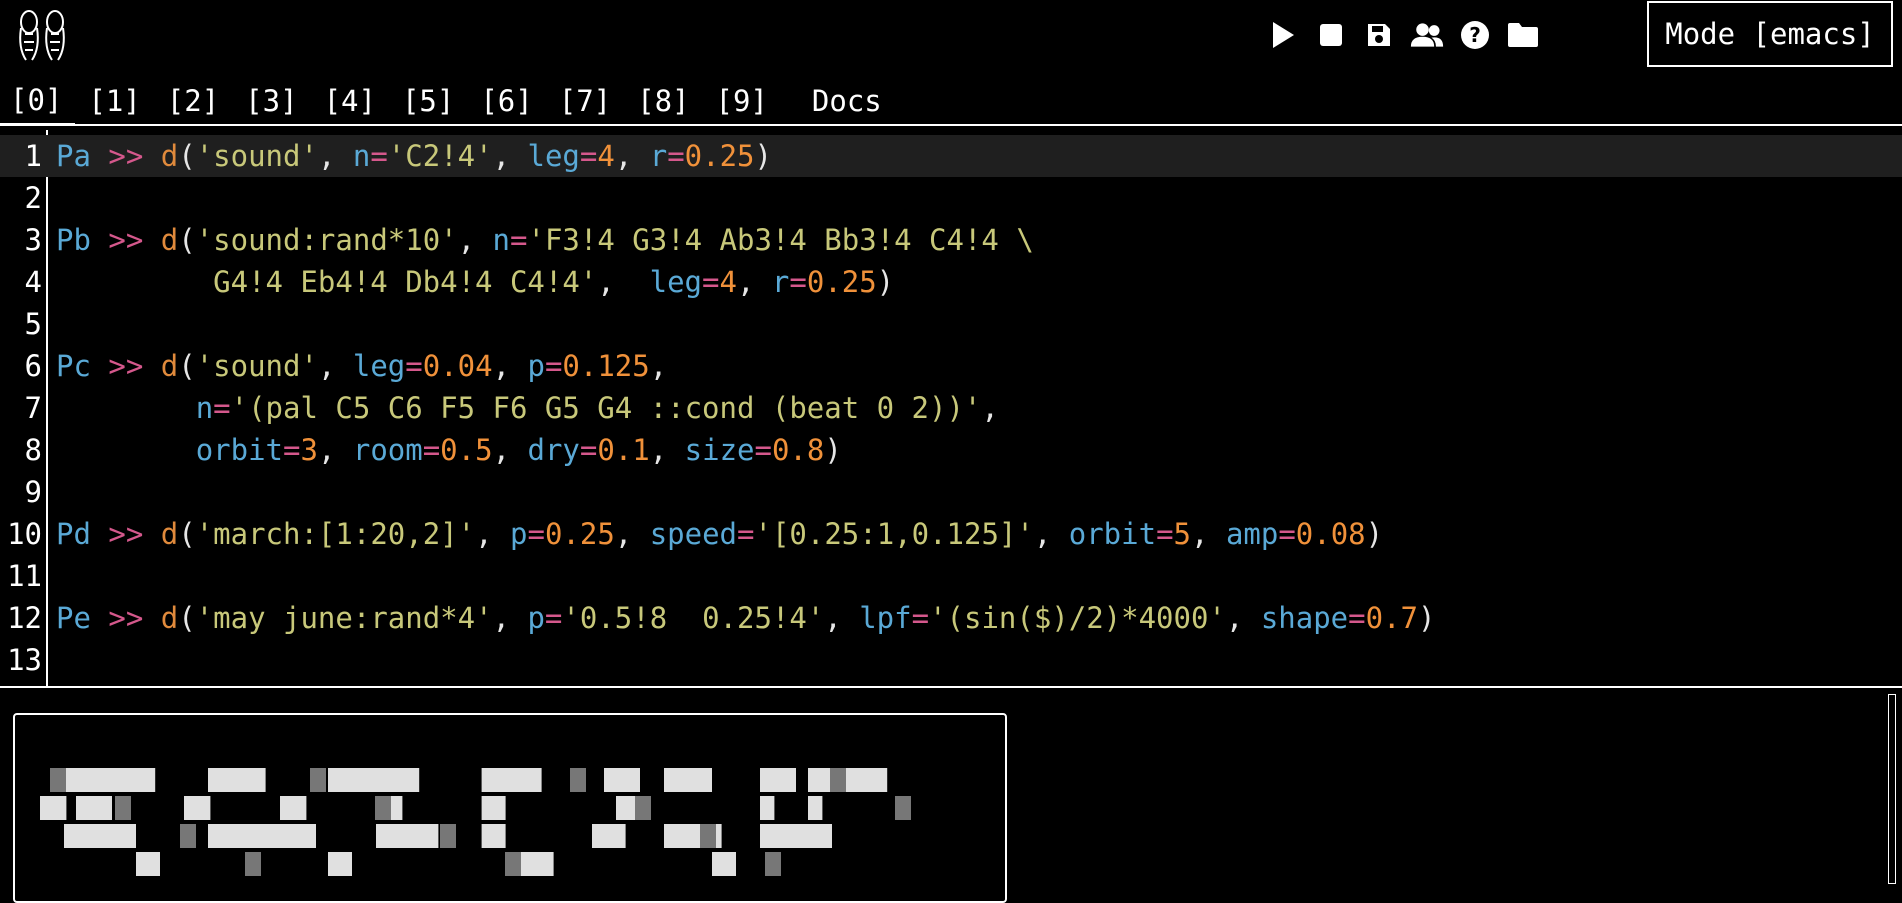 The image size is (1902, 903). Describe the element at coordinates (33, 156) in the screenshot. I see `line-number: 1` at that location.